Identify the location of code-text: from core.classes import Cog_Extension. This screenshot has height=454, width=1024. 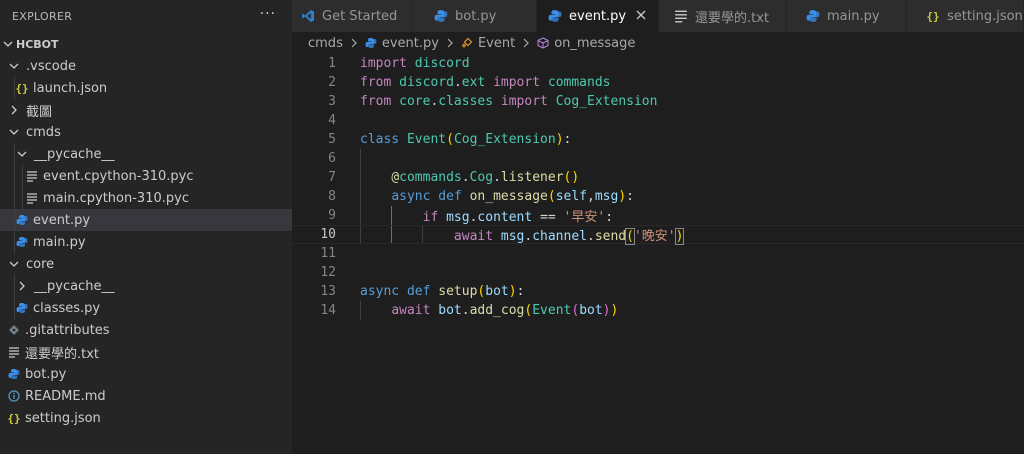
(509, 101).